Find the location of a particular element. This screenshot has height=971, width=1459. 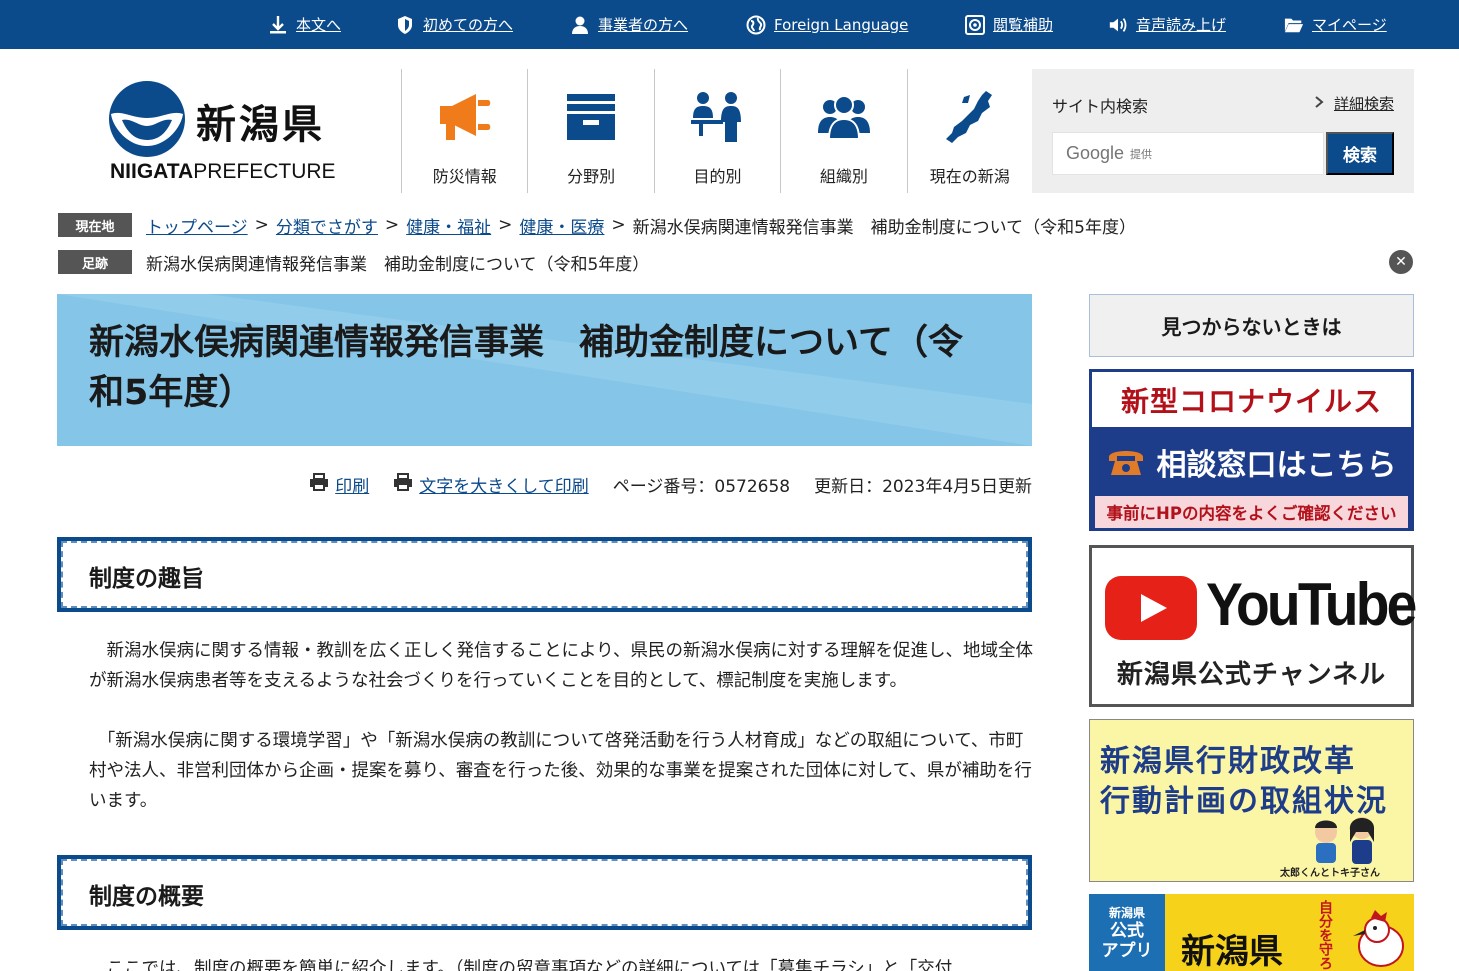

nav-niigata-now: 現在の新潟 is located at coordinates (969, 131).